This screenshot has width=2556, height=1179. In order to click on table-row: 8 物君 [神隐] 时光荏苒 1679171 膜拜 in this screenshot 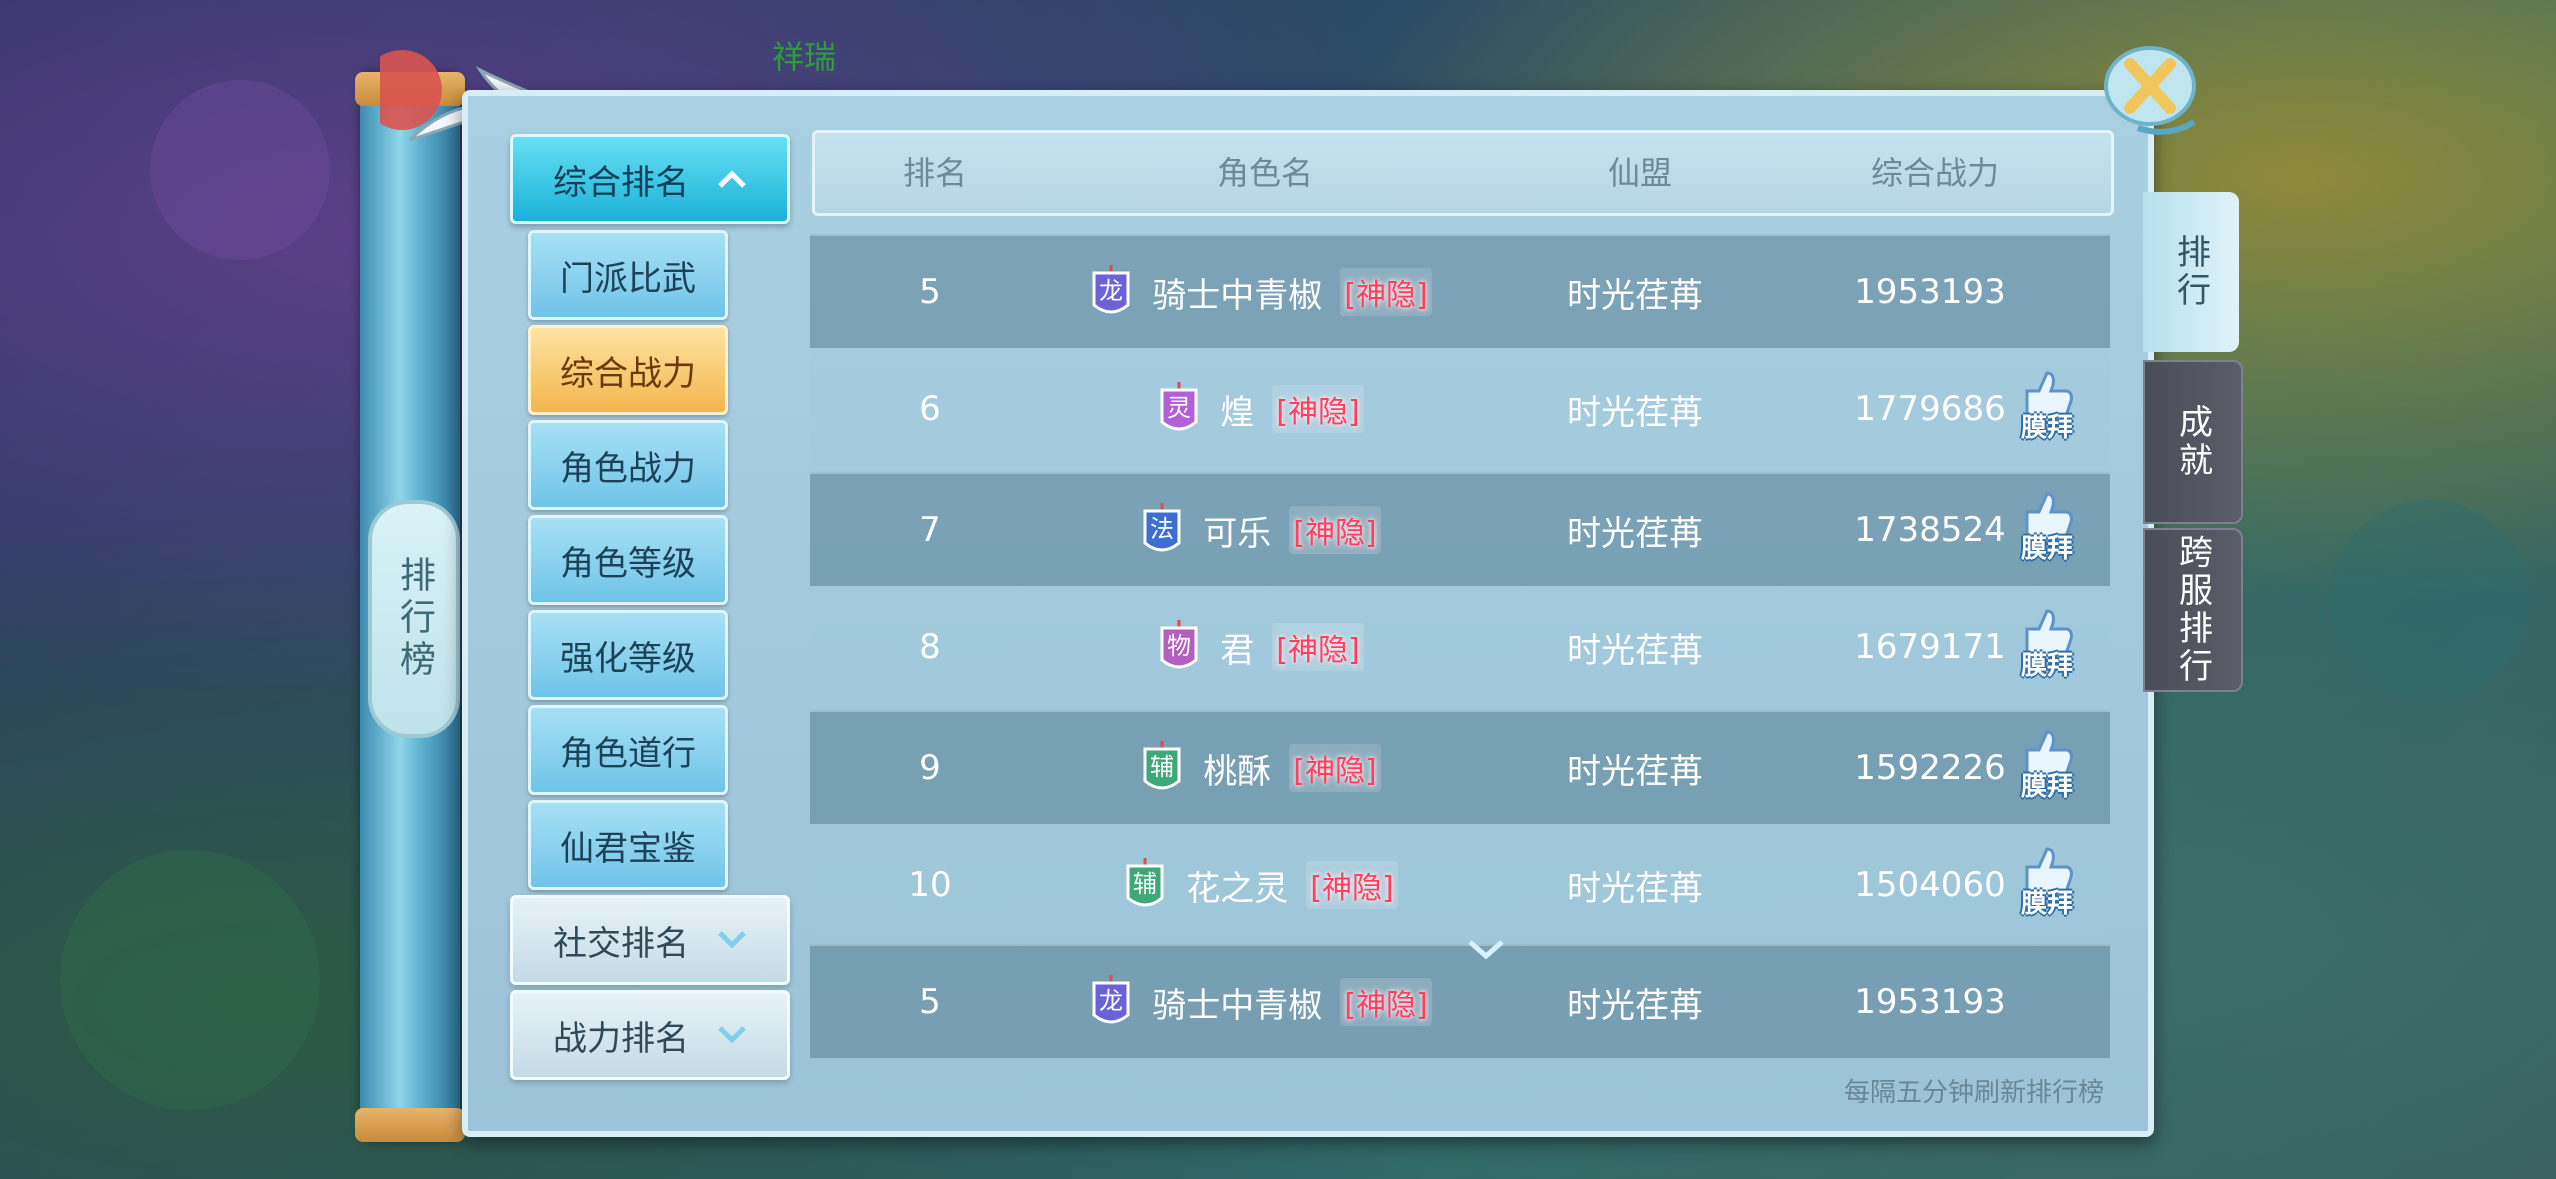, I will do `click(1460, 647)`.